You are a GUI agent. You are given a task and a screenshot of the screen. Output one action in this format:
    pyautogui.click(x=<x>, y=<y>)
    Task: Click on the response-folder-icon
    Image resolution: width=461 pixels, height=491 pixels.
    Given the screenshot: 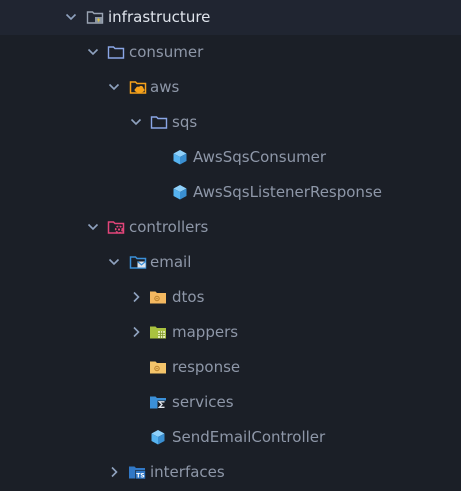 What is the action you would take?
    pyautogui.click(x=158, y=367)
    